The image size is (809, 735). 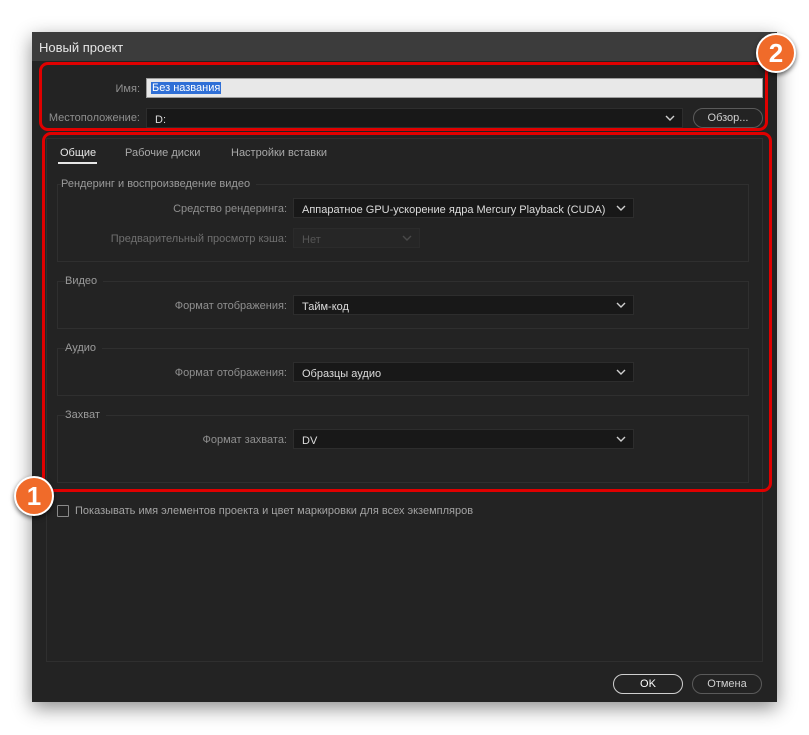 I want to click on dialog-title: Новый проект, so click(x=81, y=47).